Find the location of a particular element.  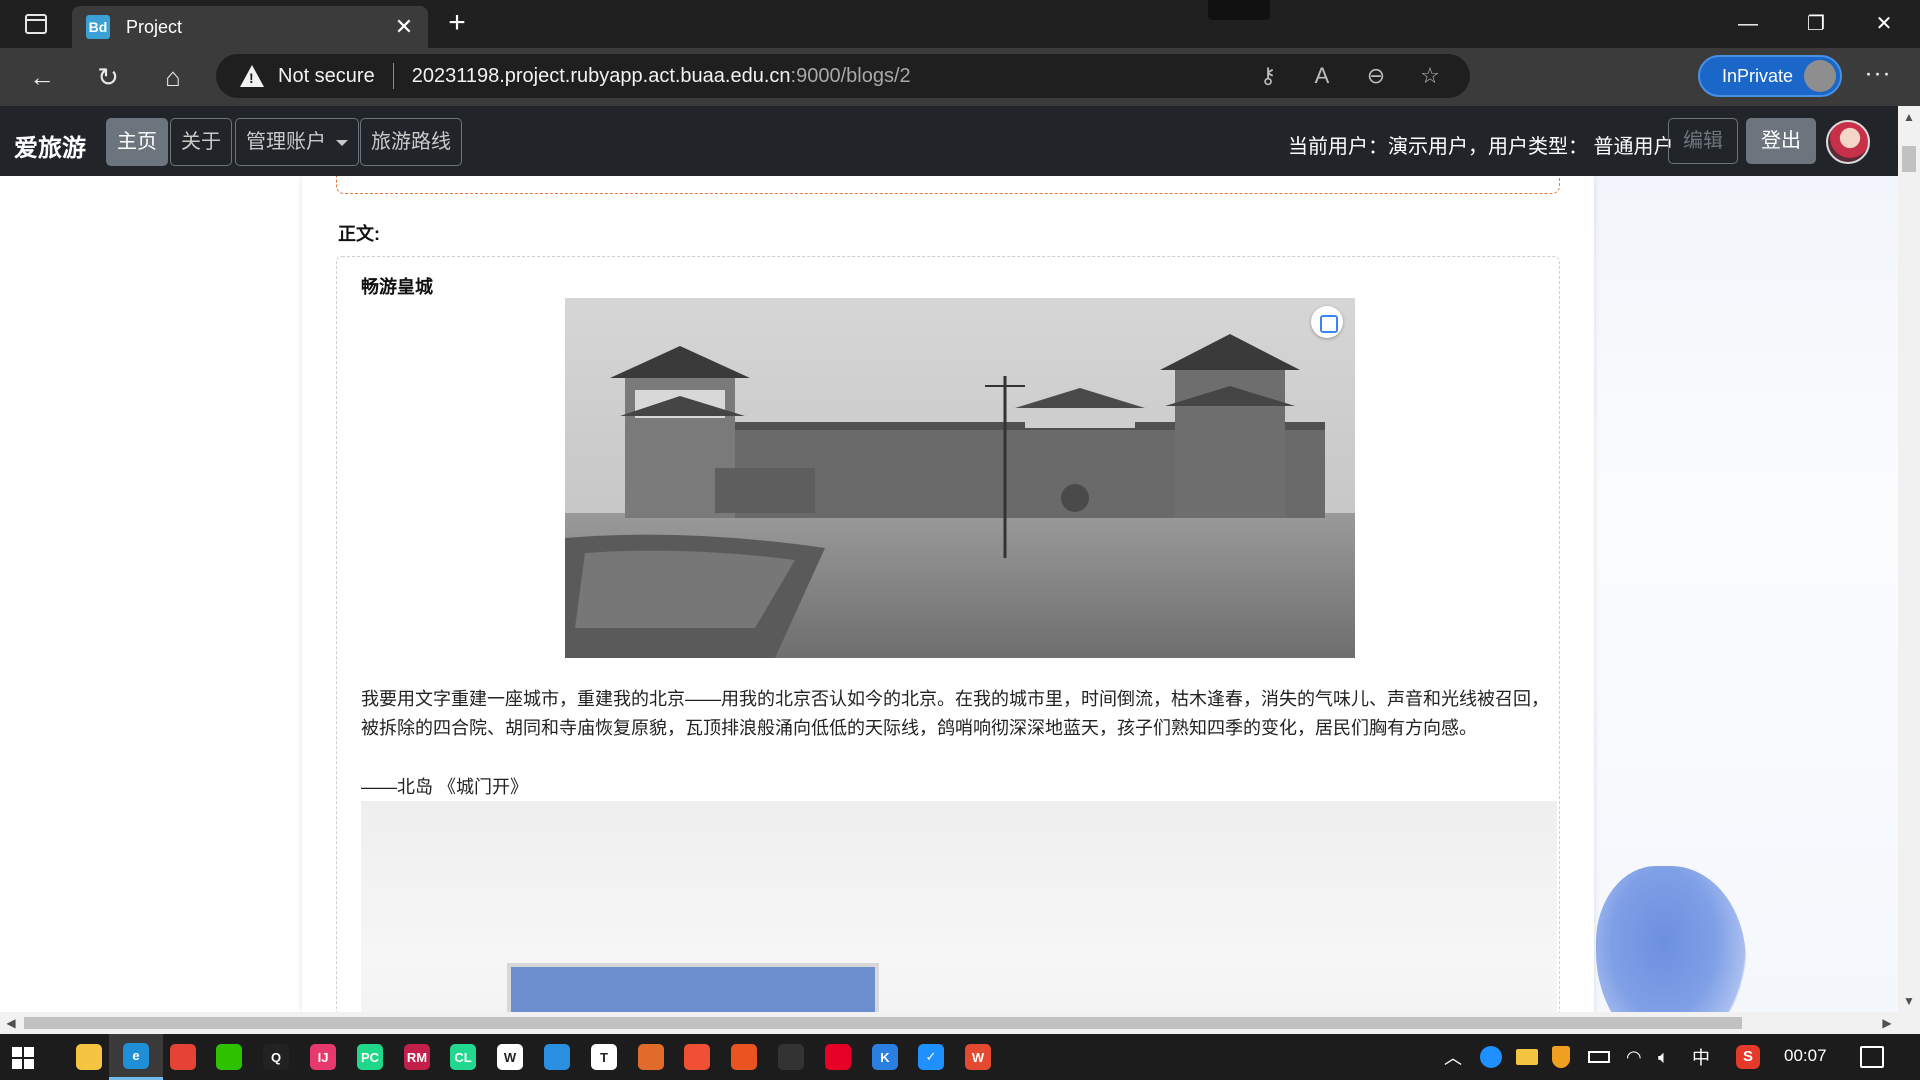

horizontal-scroll-thumb is located at coordinates (883, 1023).